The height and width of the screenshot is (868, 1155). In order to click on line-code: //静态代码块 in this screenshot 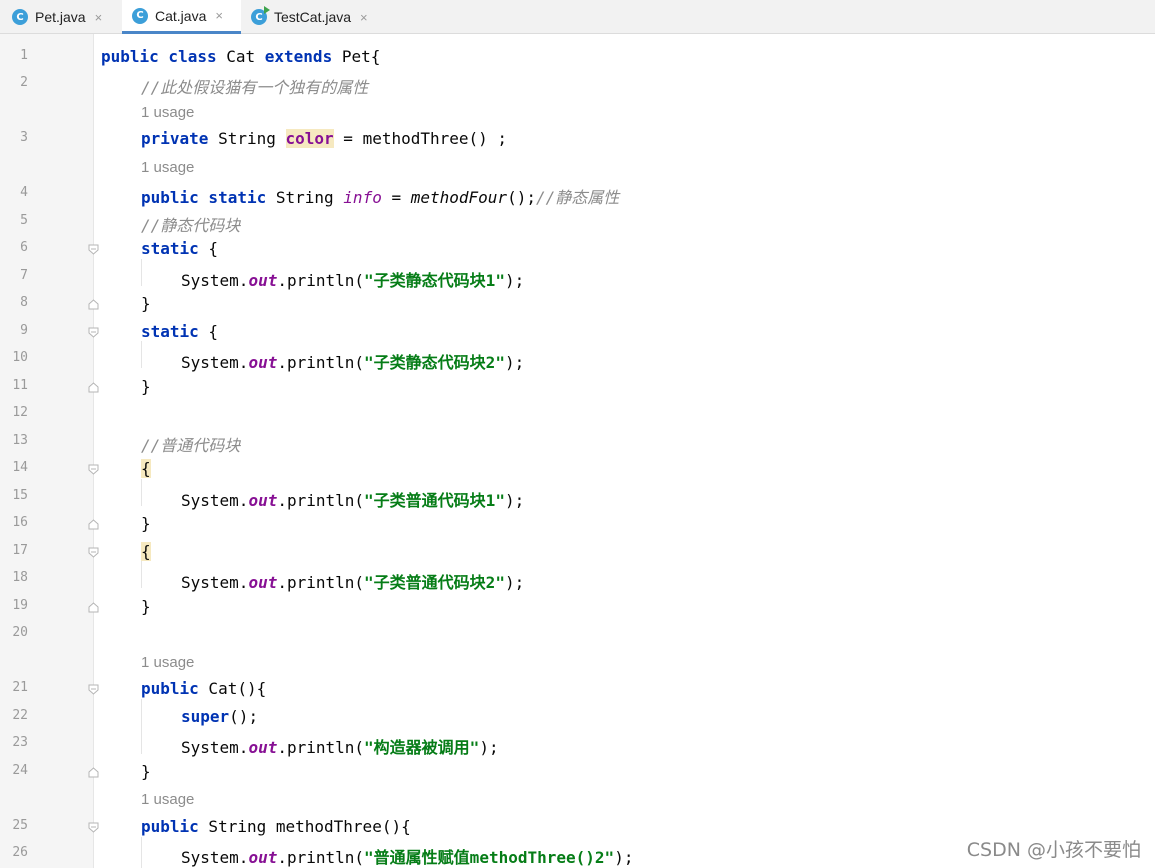, I will do `click(190, 224)`.